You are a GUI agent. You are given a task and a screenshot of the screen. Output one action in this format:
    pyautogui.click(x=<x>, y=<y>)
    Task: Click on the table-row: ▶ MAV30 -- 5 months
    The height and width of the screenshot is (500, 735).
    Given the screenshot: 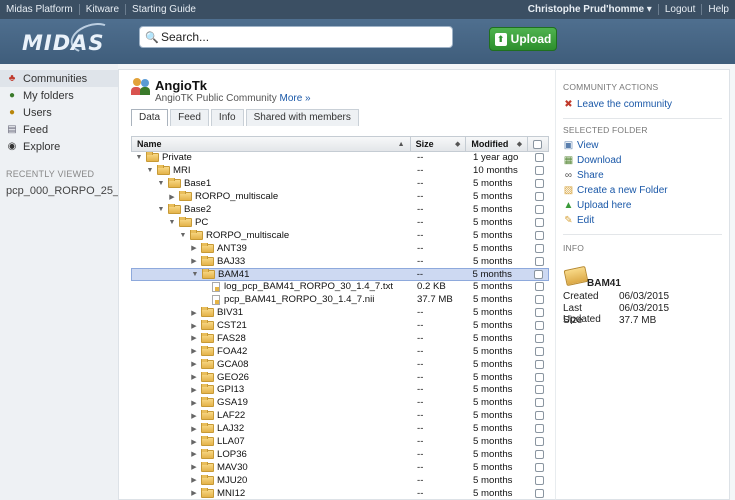 What is the action you would take?
    pyautogui.click(x=340, y=467)
    